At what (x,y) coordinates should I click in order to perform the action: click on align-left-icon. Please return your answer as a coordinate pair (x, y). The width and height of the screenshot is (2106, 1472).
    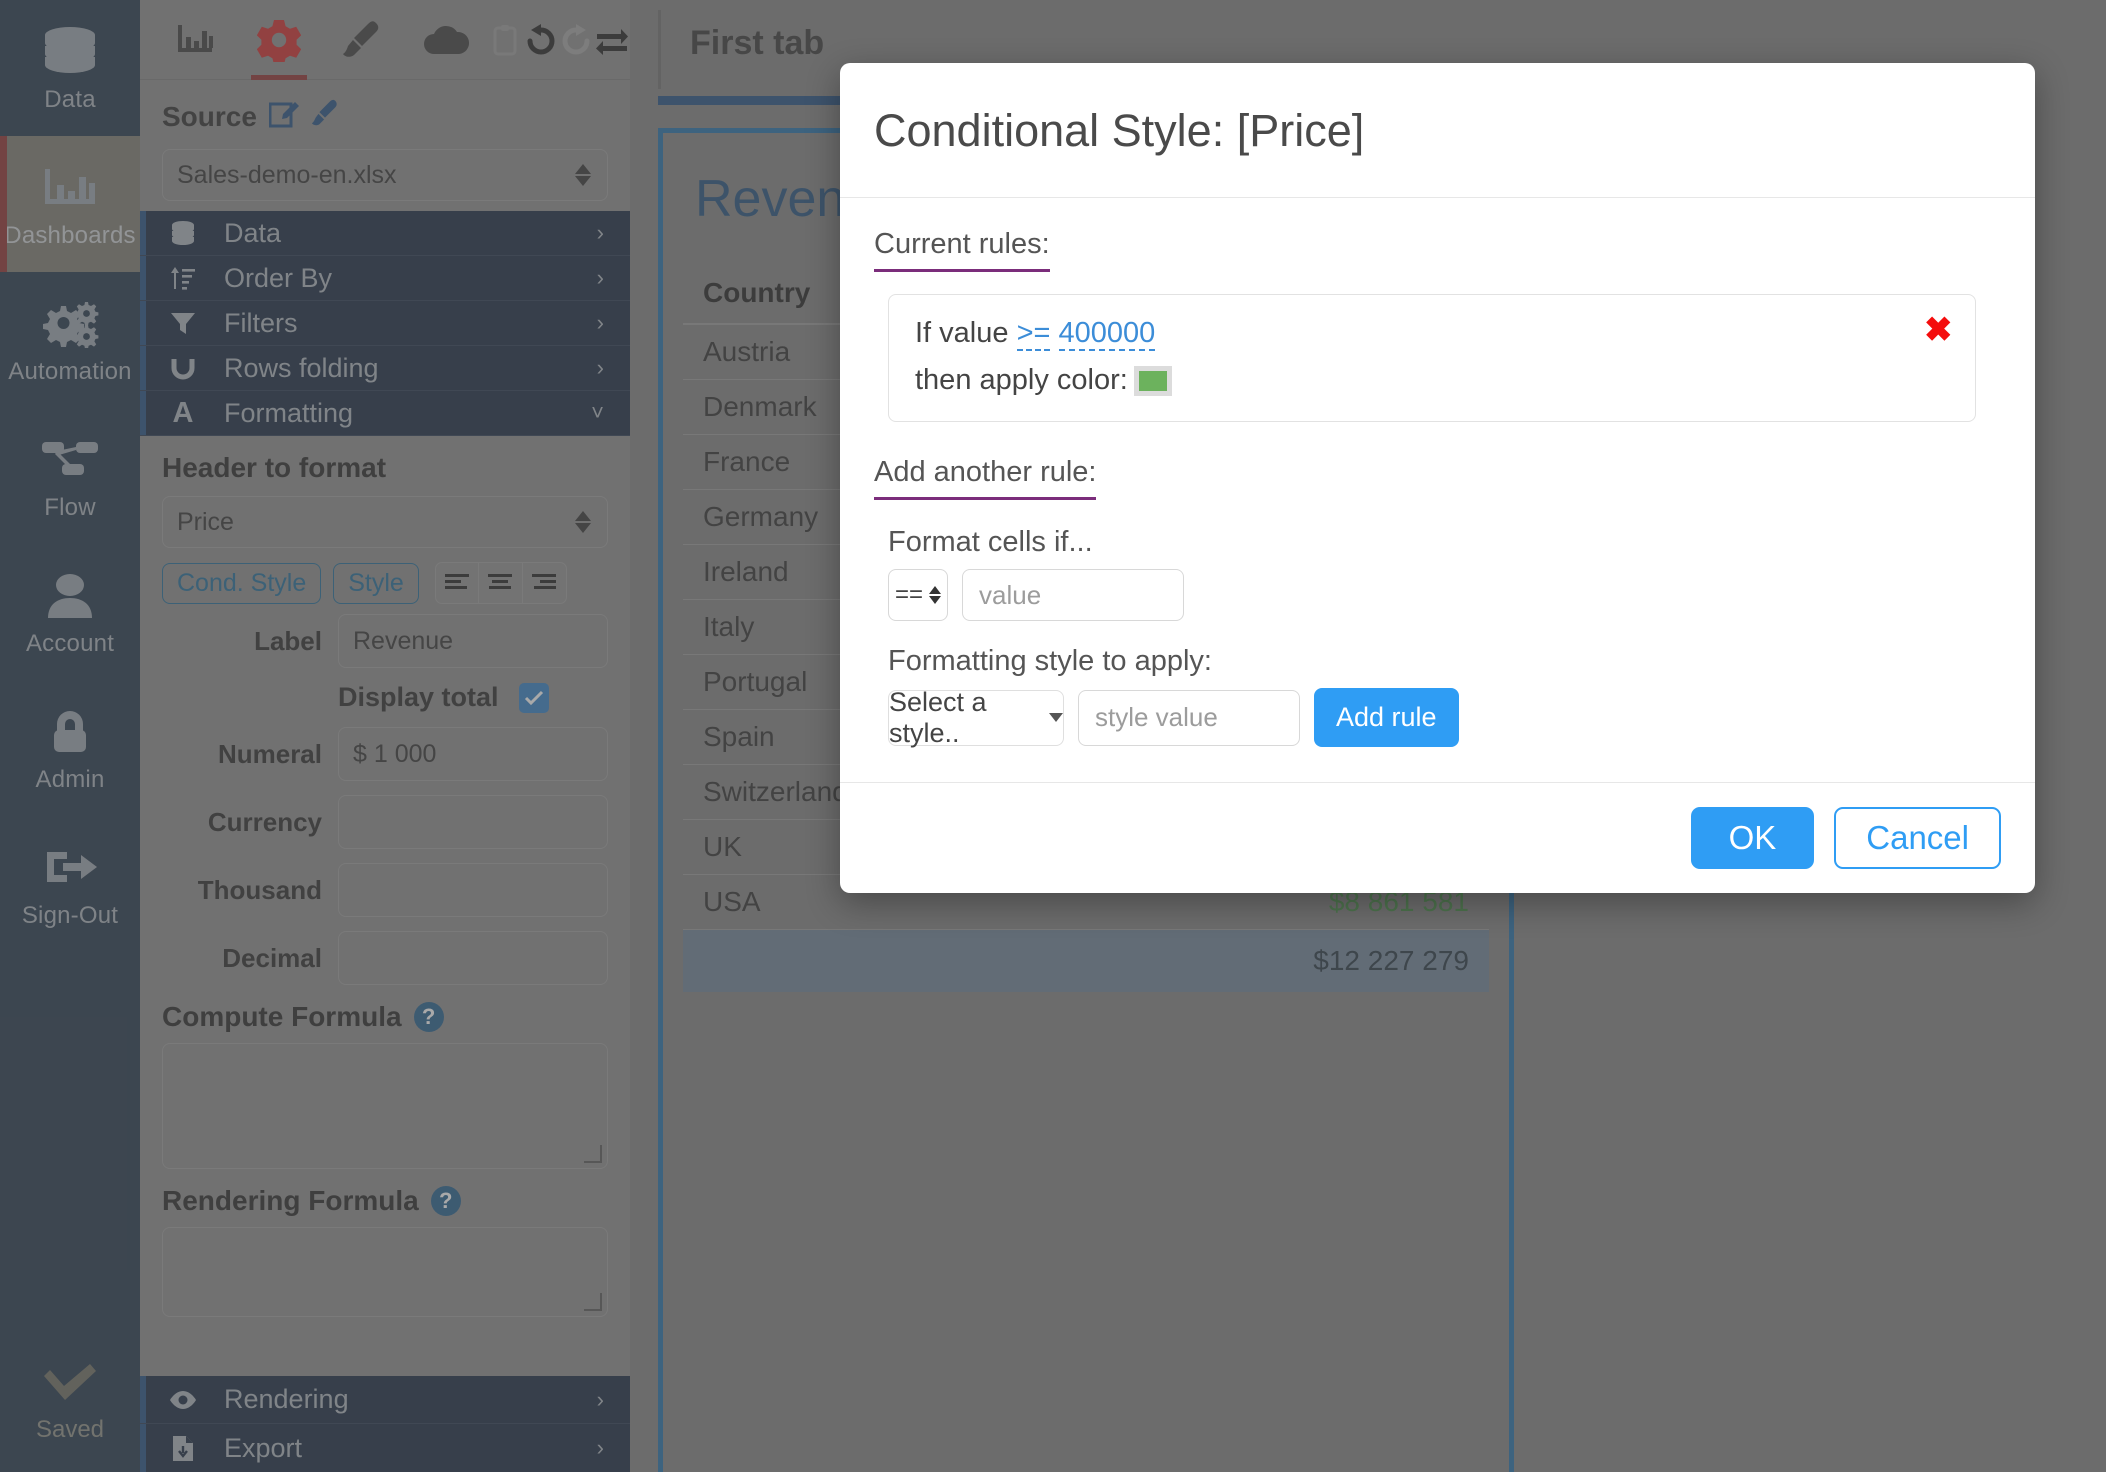
    Looking at the image, I should click on (456, 583).